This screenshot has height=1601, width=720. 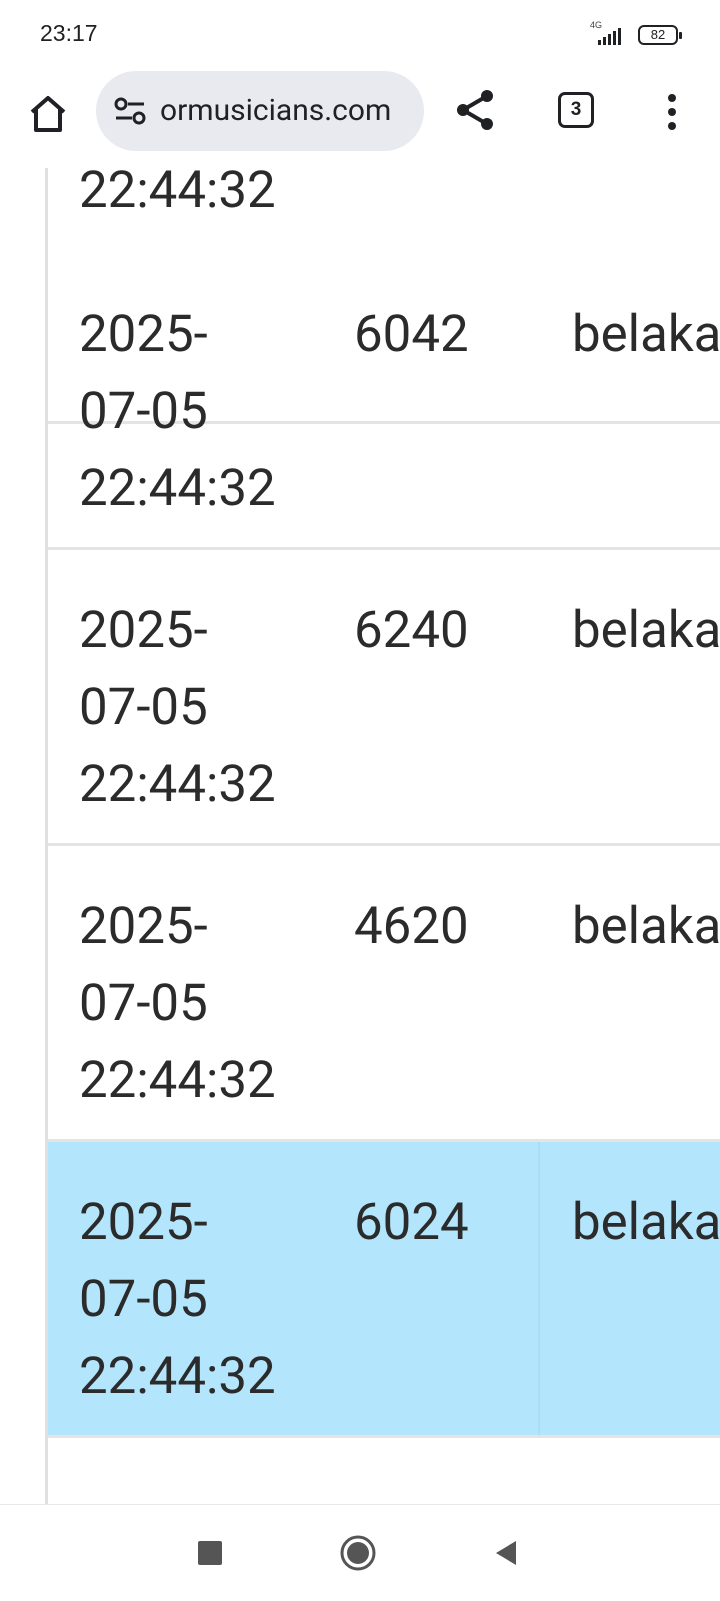 I want to click on tab-switcher-button: 3, so click(x=576, y=110).